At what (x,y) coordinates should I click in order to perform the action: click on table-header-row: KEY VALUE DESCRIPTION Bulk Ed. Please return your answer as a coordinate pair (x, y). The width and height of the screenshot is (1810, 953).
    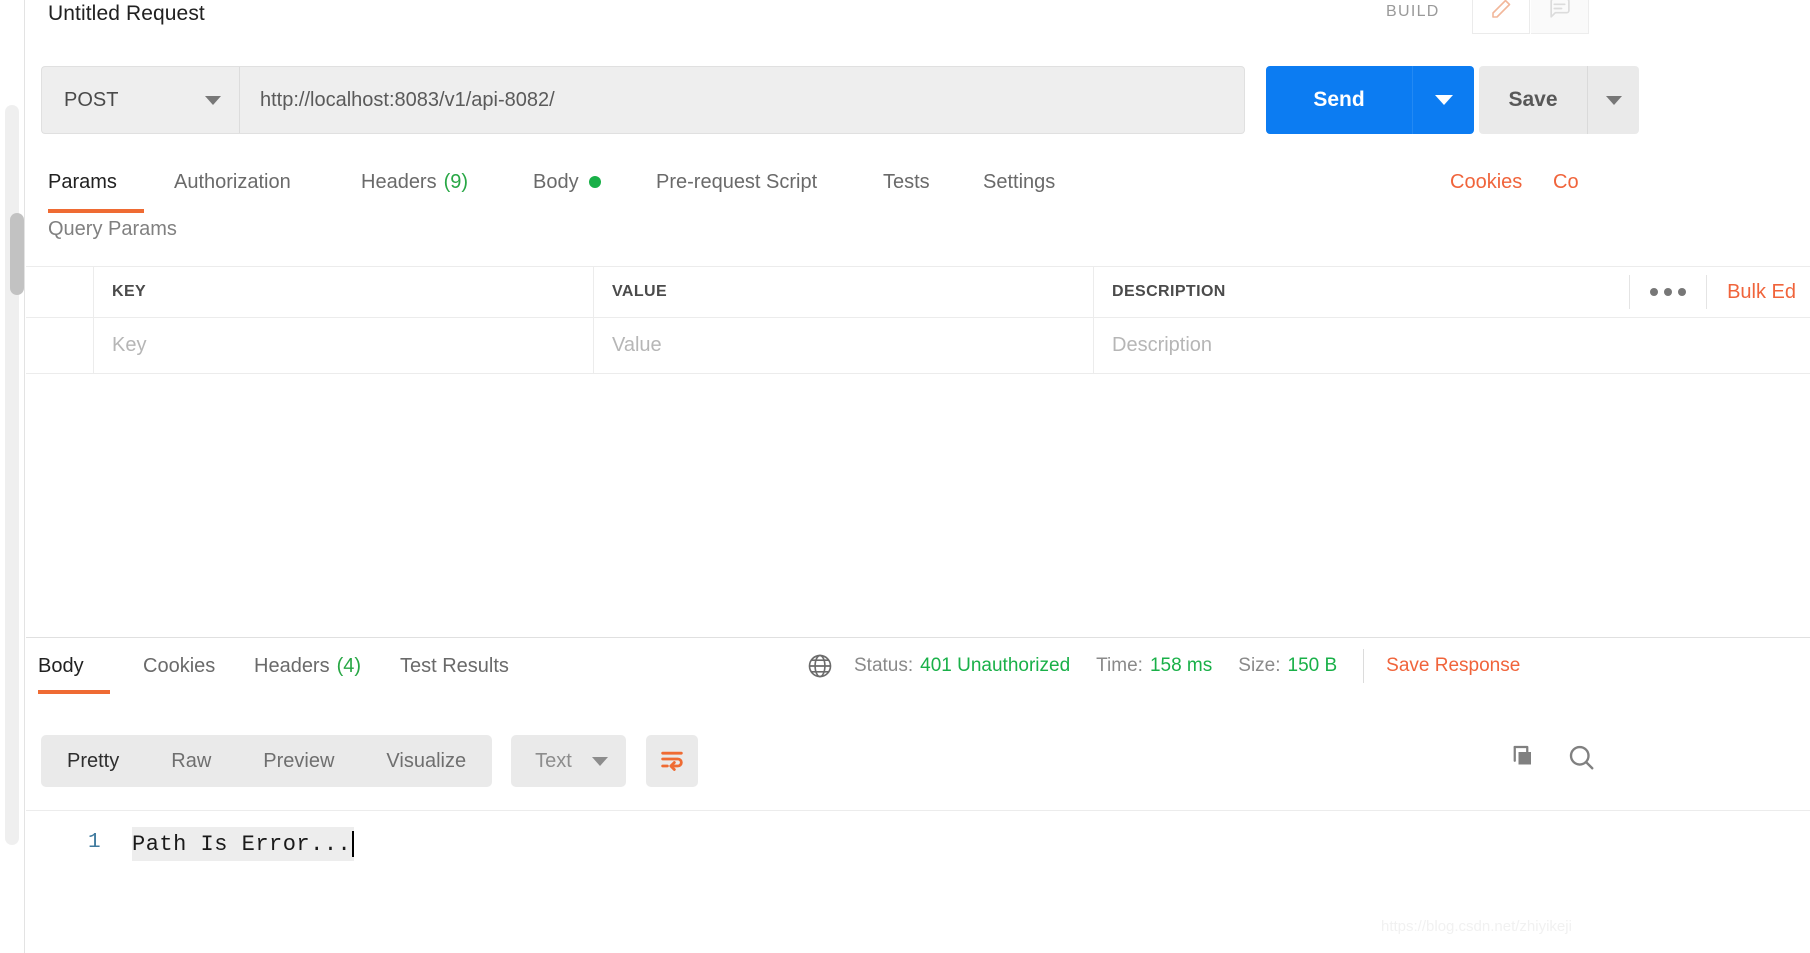
    Looking at the image, I should click on (918, 292).